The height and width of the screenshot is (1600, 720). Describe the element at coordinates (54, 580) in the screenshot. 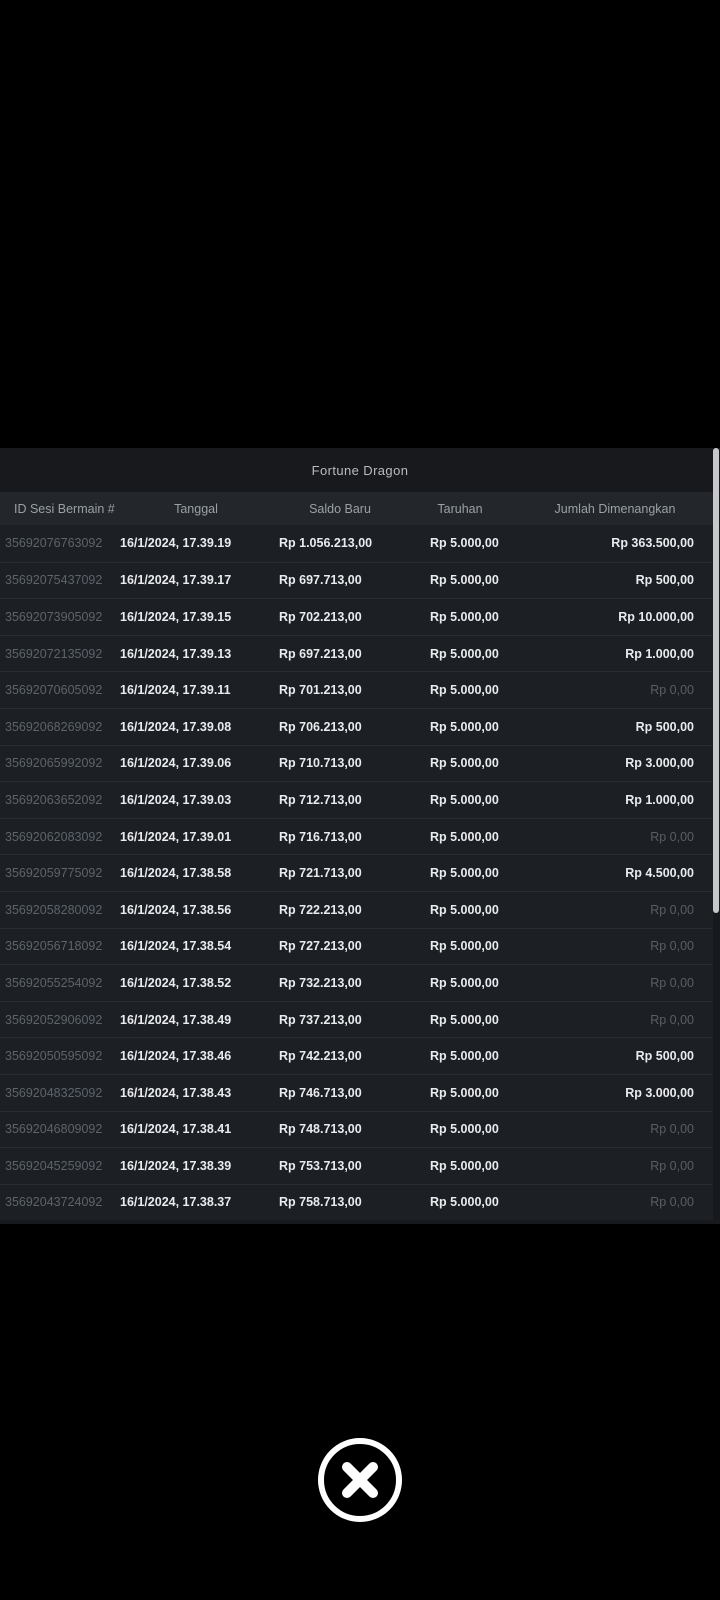

I see `cell-session-id: 35692075437092` at that location.